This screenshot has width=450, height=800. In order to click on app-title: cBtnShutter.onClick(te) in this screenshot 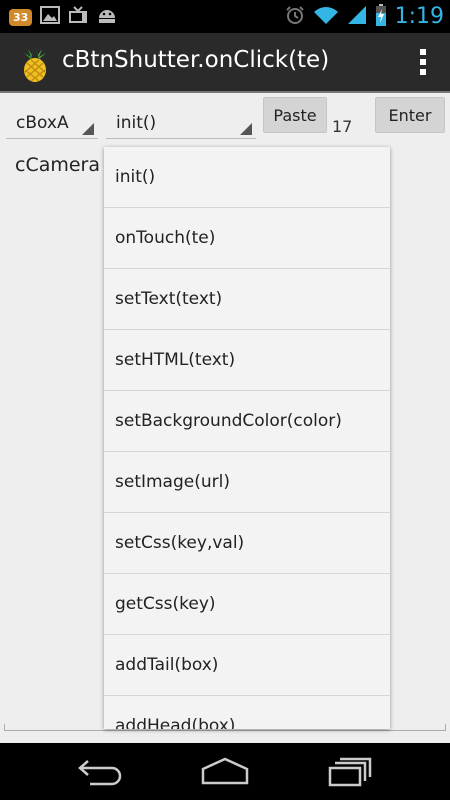, I will do `click(196, 60)`.